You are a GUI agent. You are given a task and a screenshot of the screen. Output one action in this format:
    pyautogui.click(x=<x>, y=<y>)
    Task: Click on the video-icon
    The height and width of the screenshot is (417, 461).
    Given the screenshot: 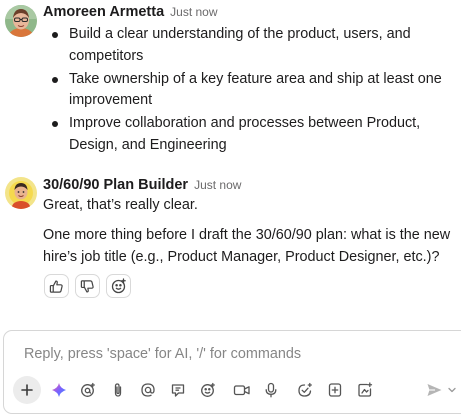 What is the action you would take?
    pyautogui.click(x=242, y=390)
    